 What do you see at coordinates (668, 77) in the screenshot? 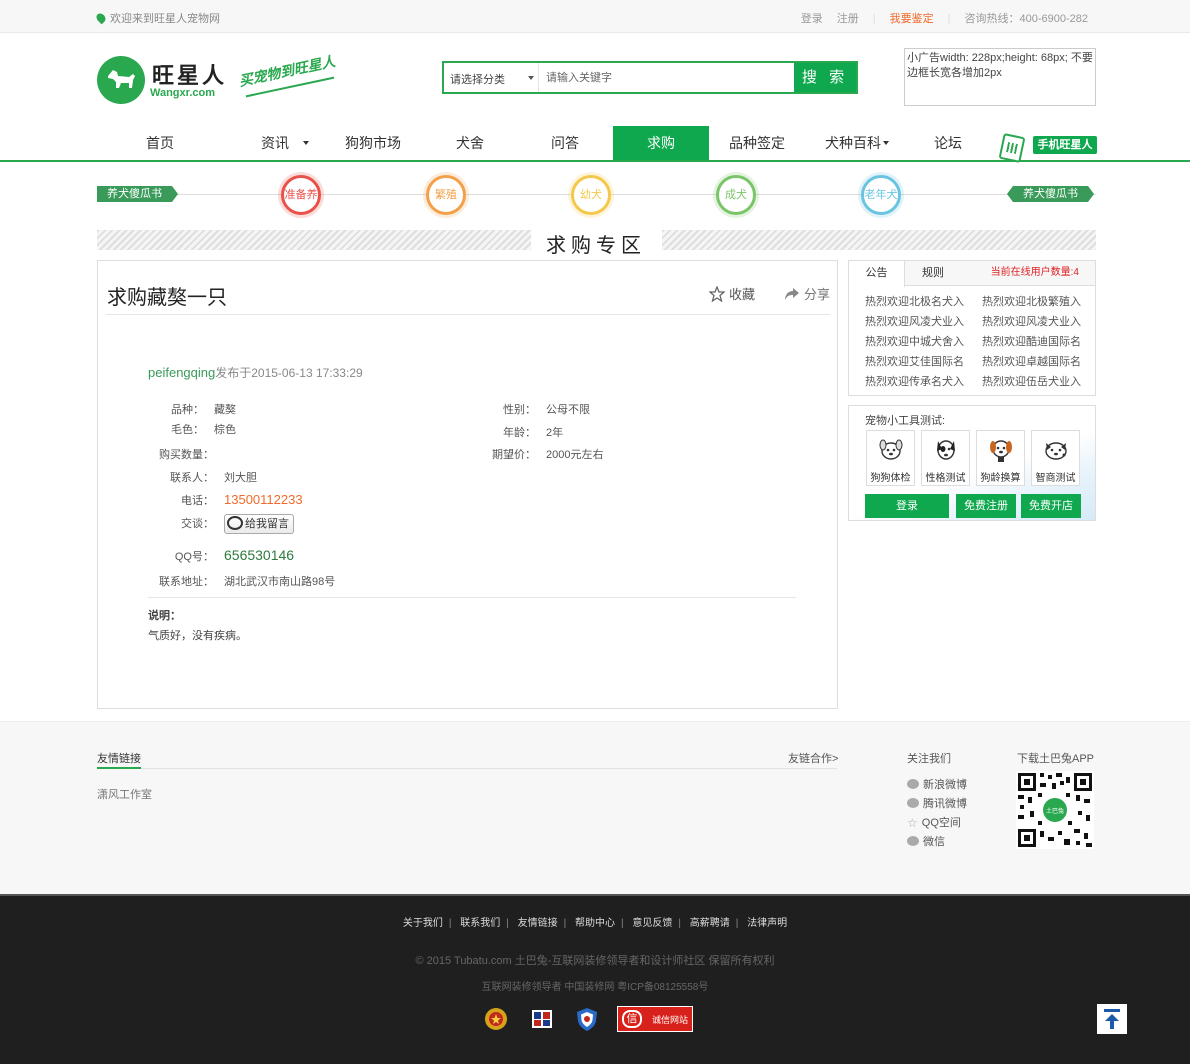
I see `search-input` at bounding box center [668, 77].